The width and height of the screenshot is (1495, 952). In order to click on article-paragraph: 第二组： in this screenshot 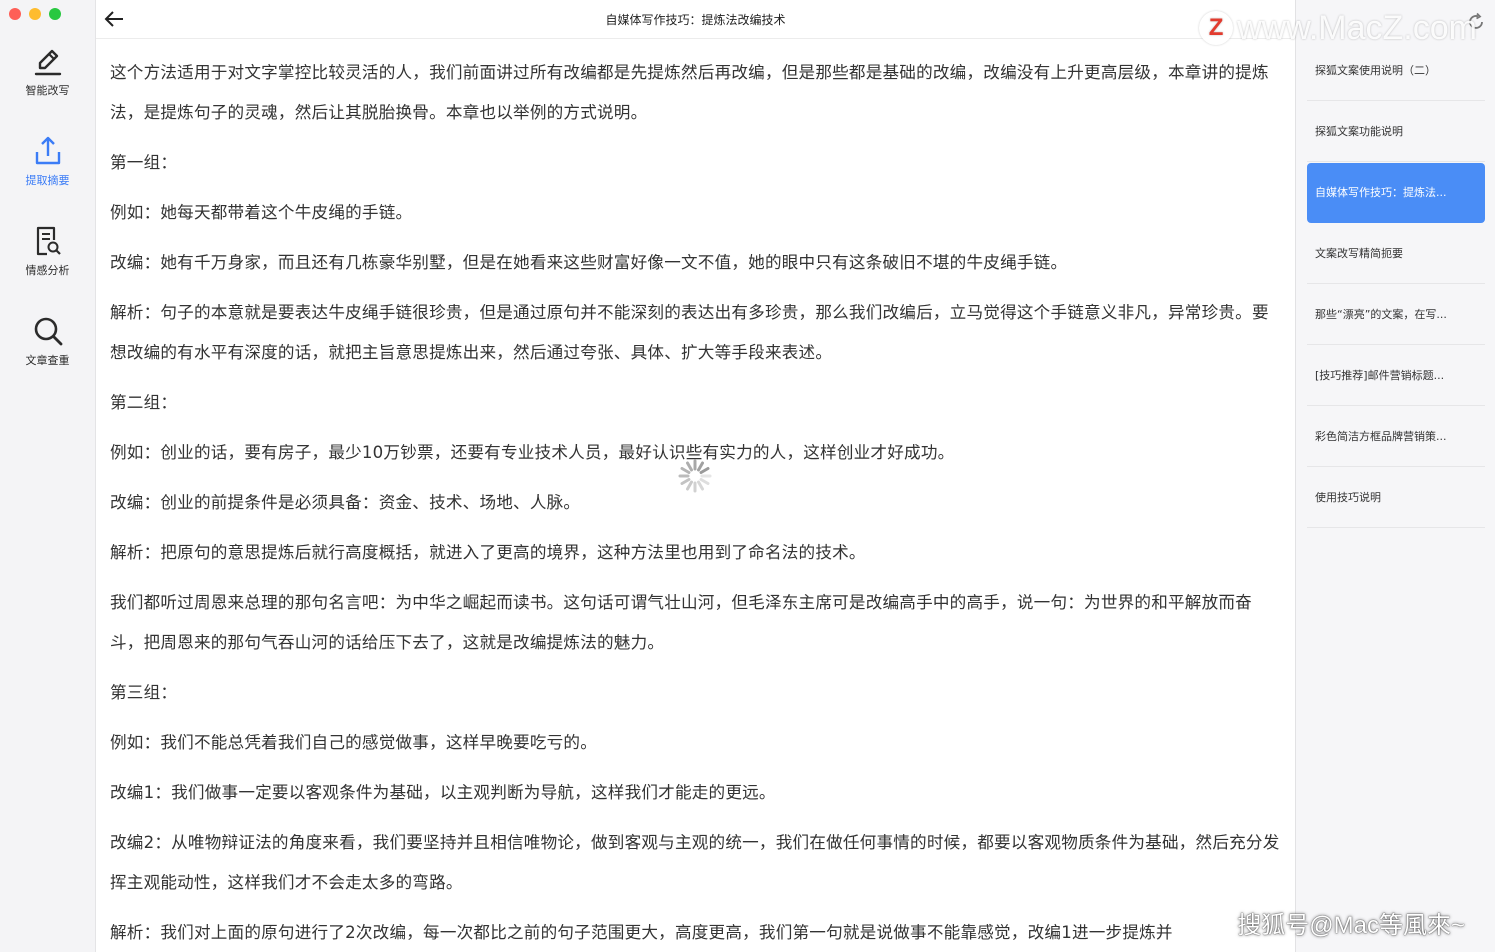, I will do `click(144, 402)`.